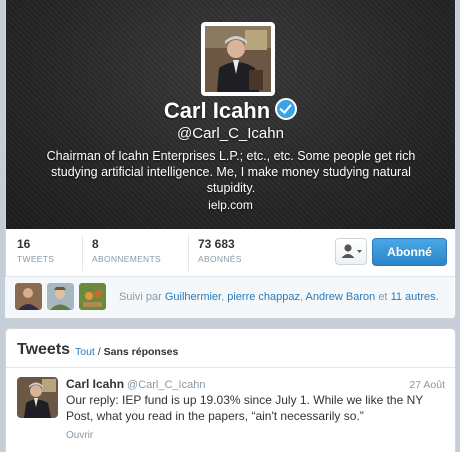 The height and width of the screenshot is (452, 460). What do you see at coordinates (140, 297) in the screenshot?
I see `followed-by-prefix: Suivi par` at bounding box center [140, 297].